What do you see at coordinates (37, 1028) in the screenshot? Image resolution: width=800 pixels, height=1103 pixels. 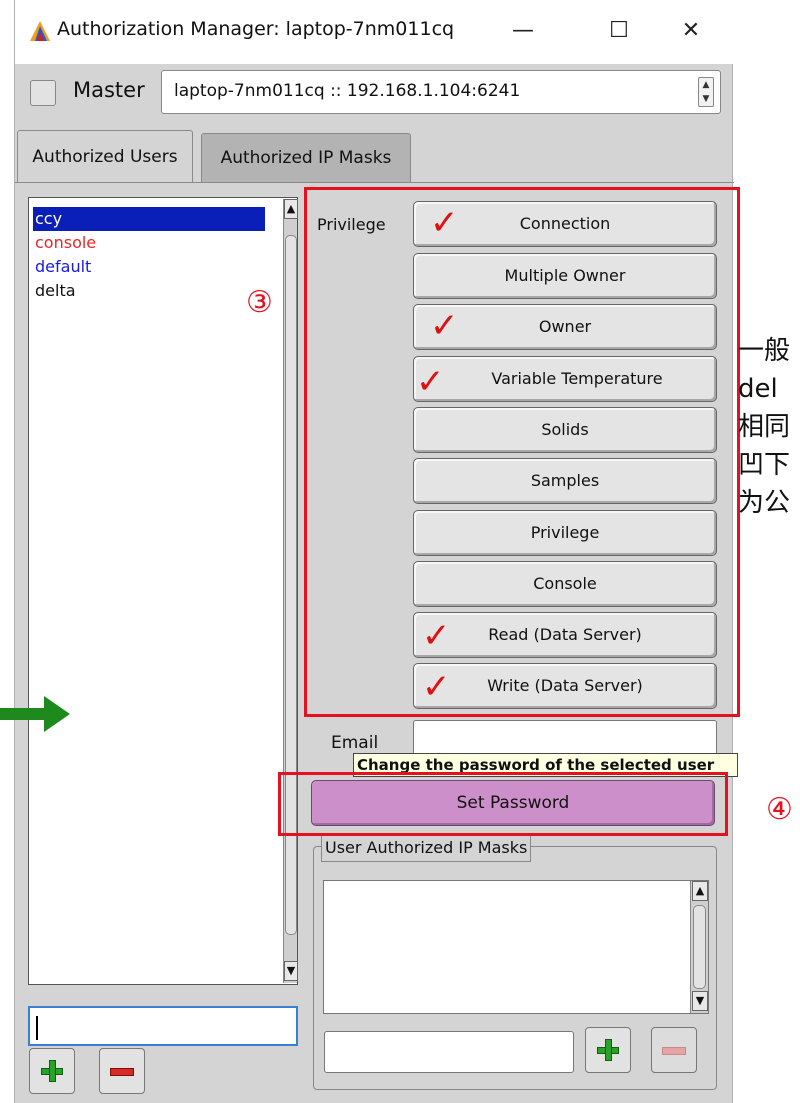 I see `text-caret` at bounding box center [37, 1028].